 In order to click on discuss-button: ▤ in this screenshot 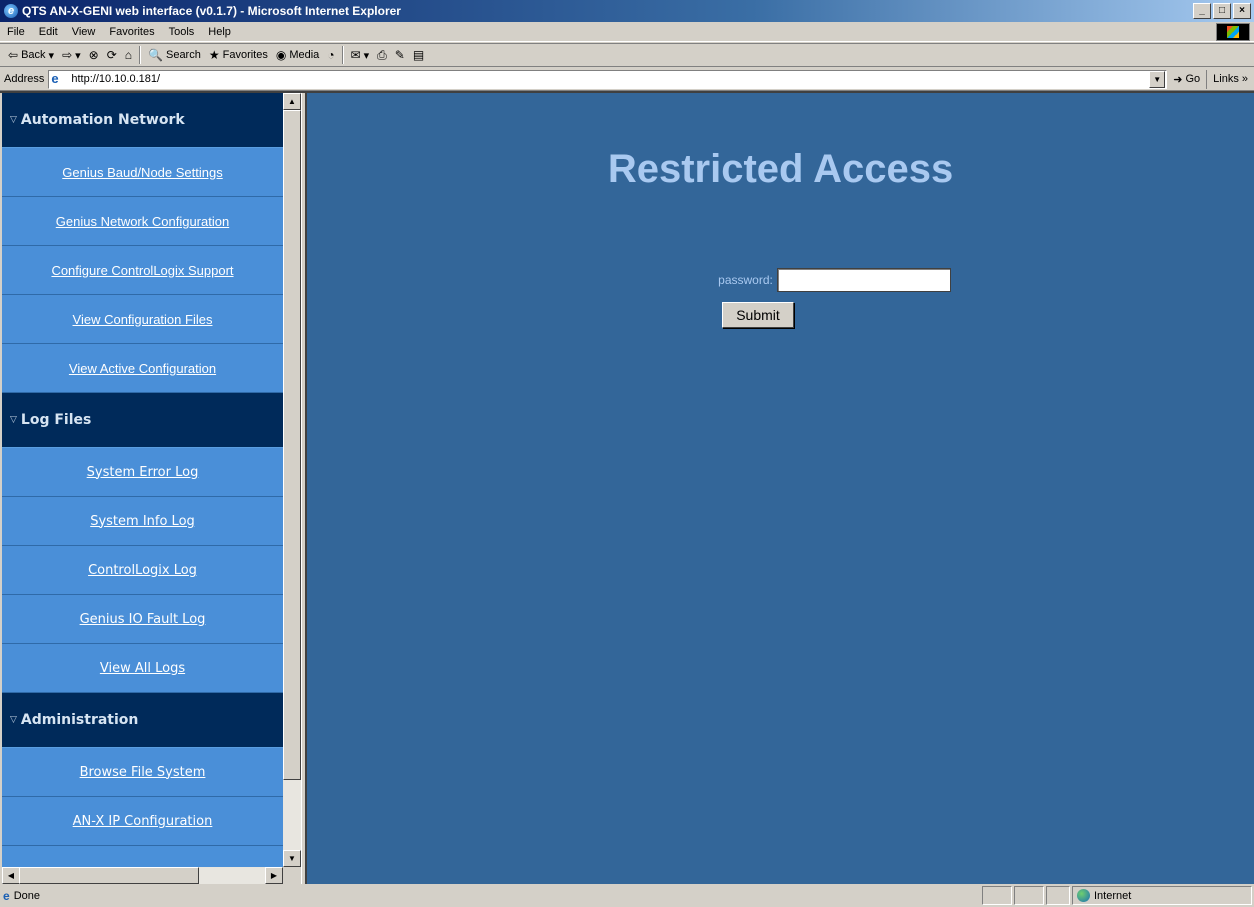, I will do `click(418, 55)`.